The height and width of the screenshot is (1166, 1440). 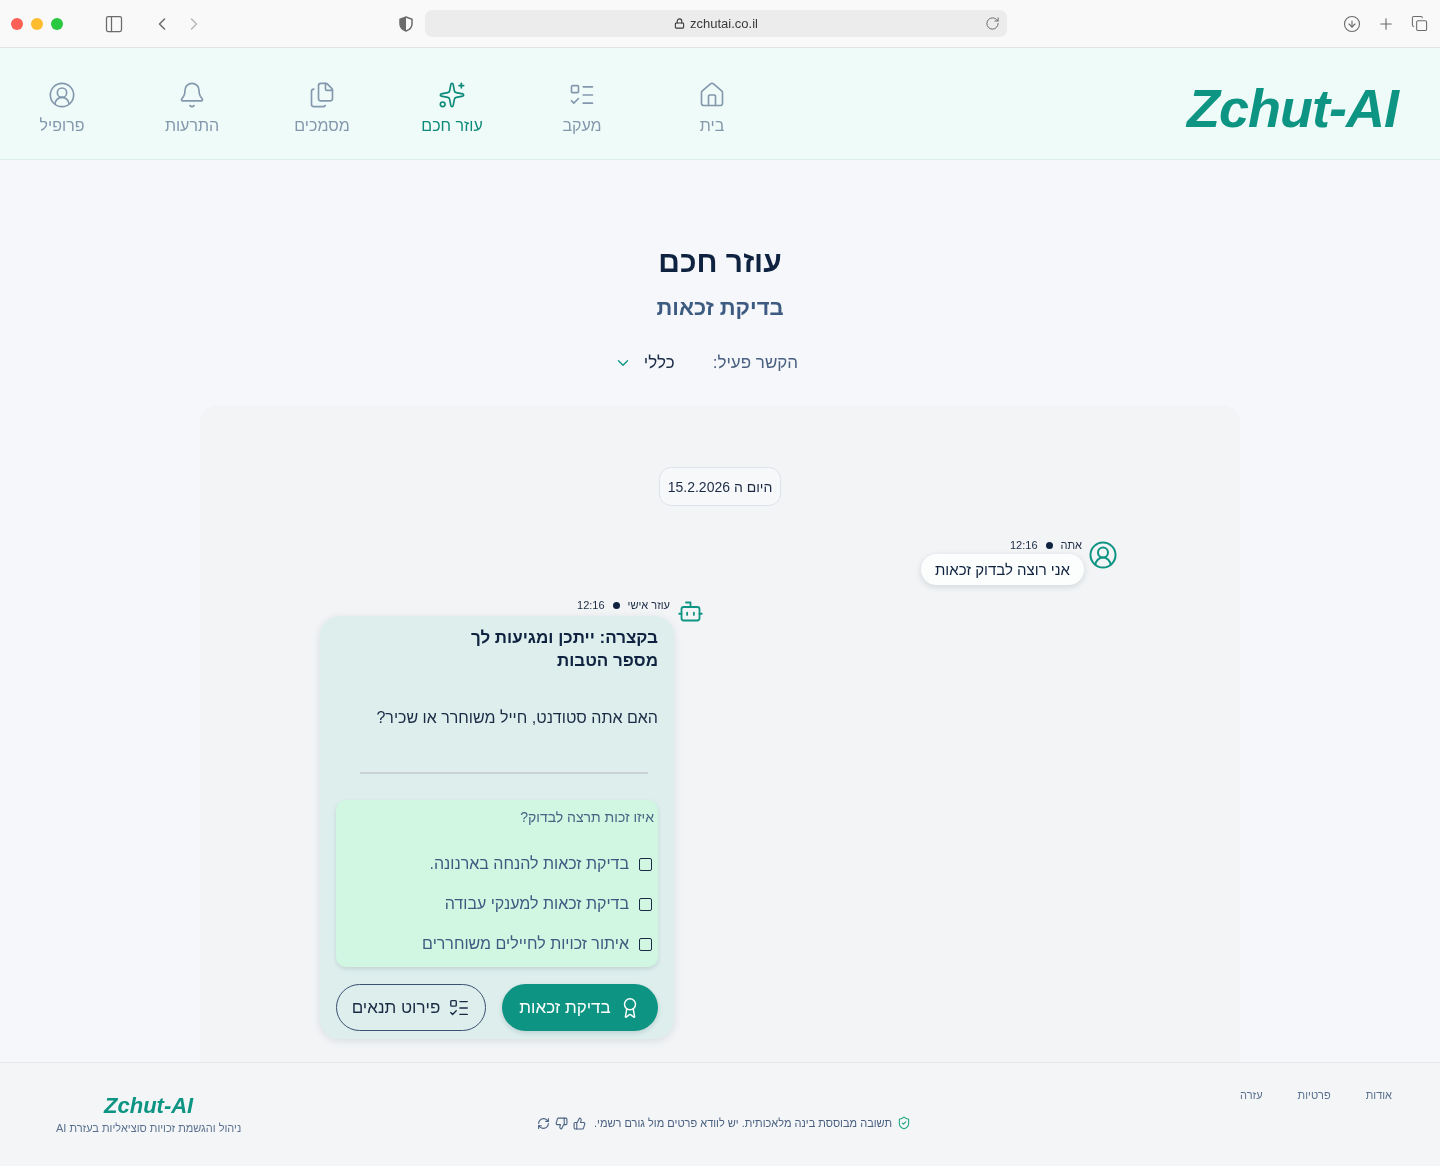 What do you see at coordinates (579, 1123) in the screenshot?
I see `thumbs-up-icon` at bounding box center [579, 1123].